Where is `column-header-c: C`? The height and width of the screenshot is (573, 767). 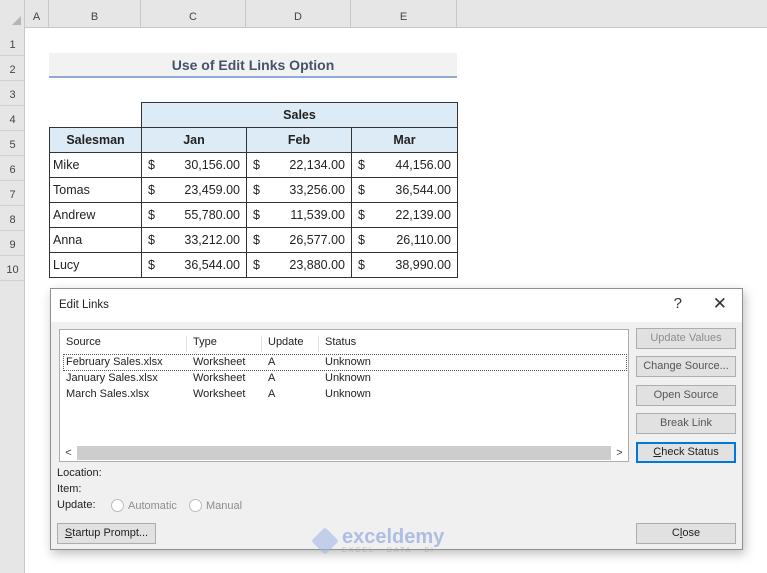
column-header-c: C is located at coordinates (193, 14).